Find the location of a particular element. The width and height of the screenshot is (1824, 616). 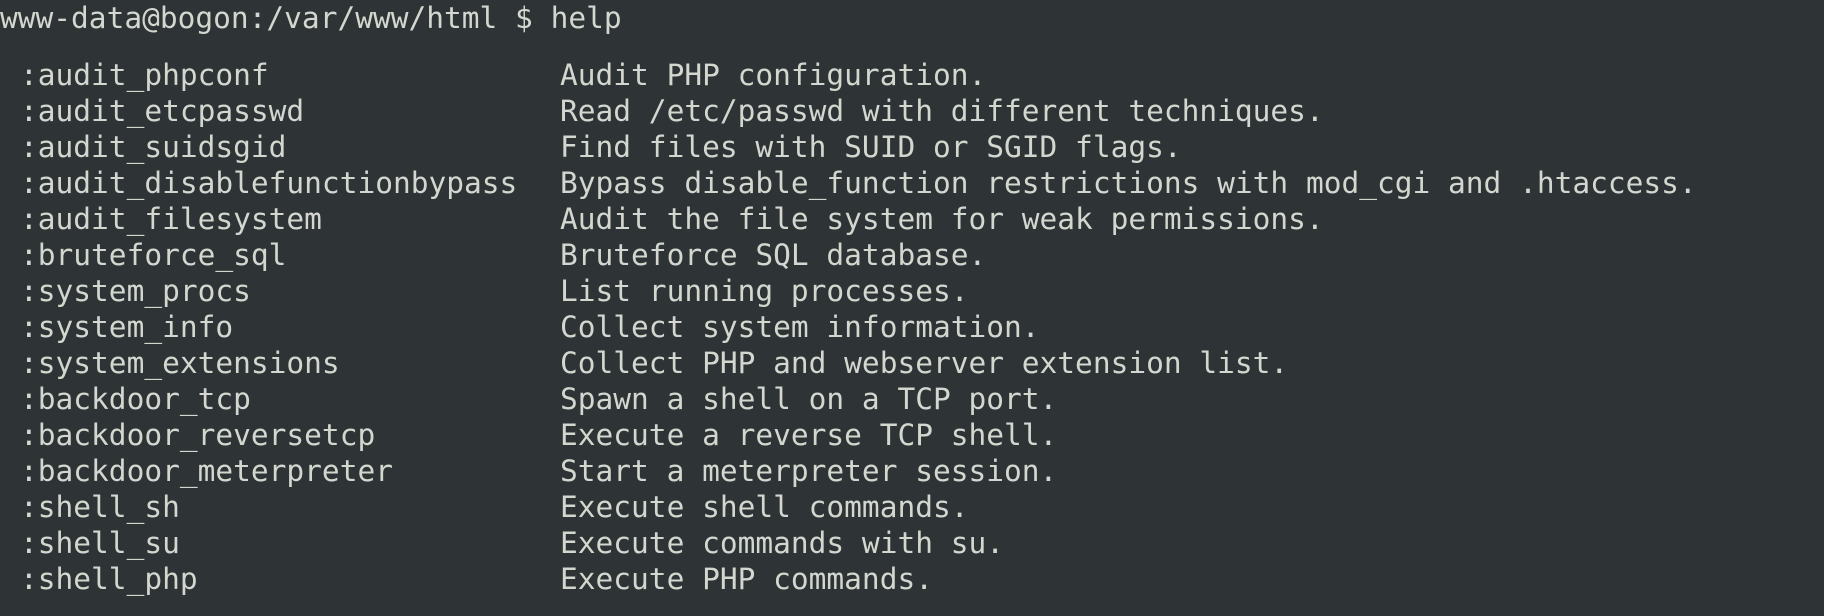

command-name: :shell_php is located at coordinates (109, 579).